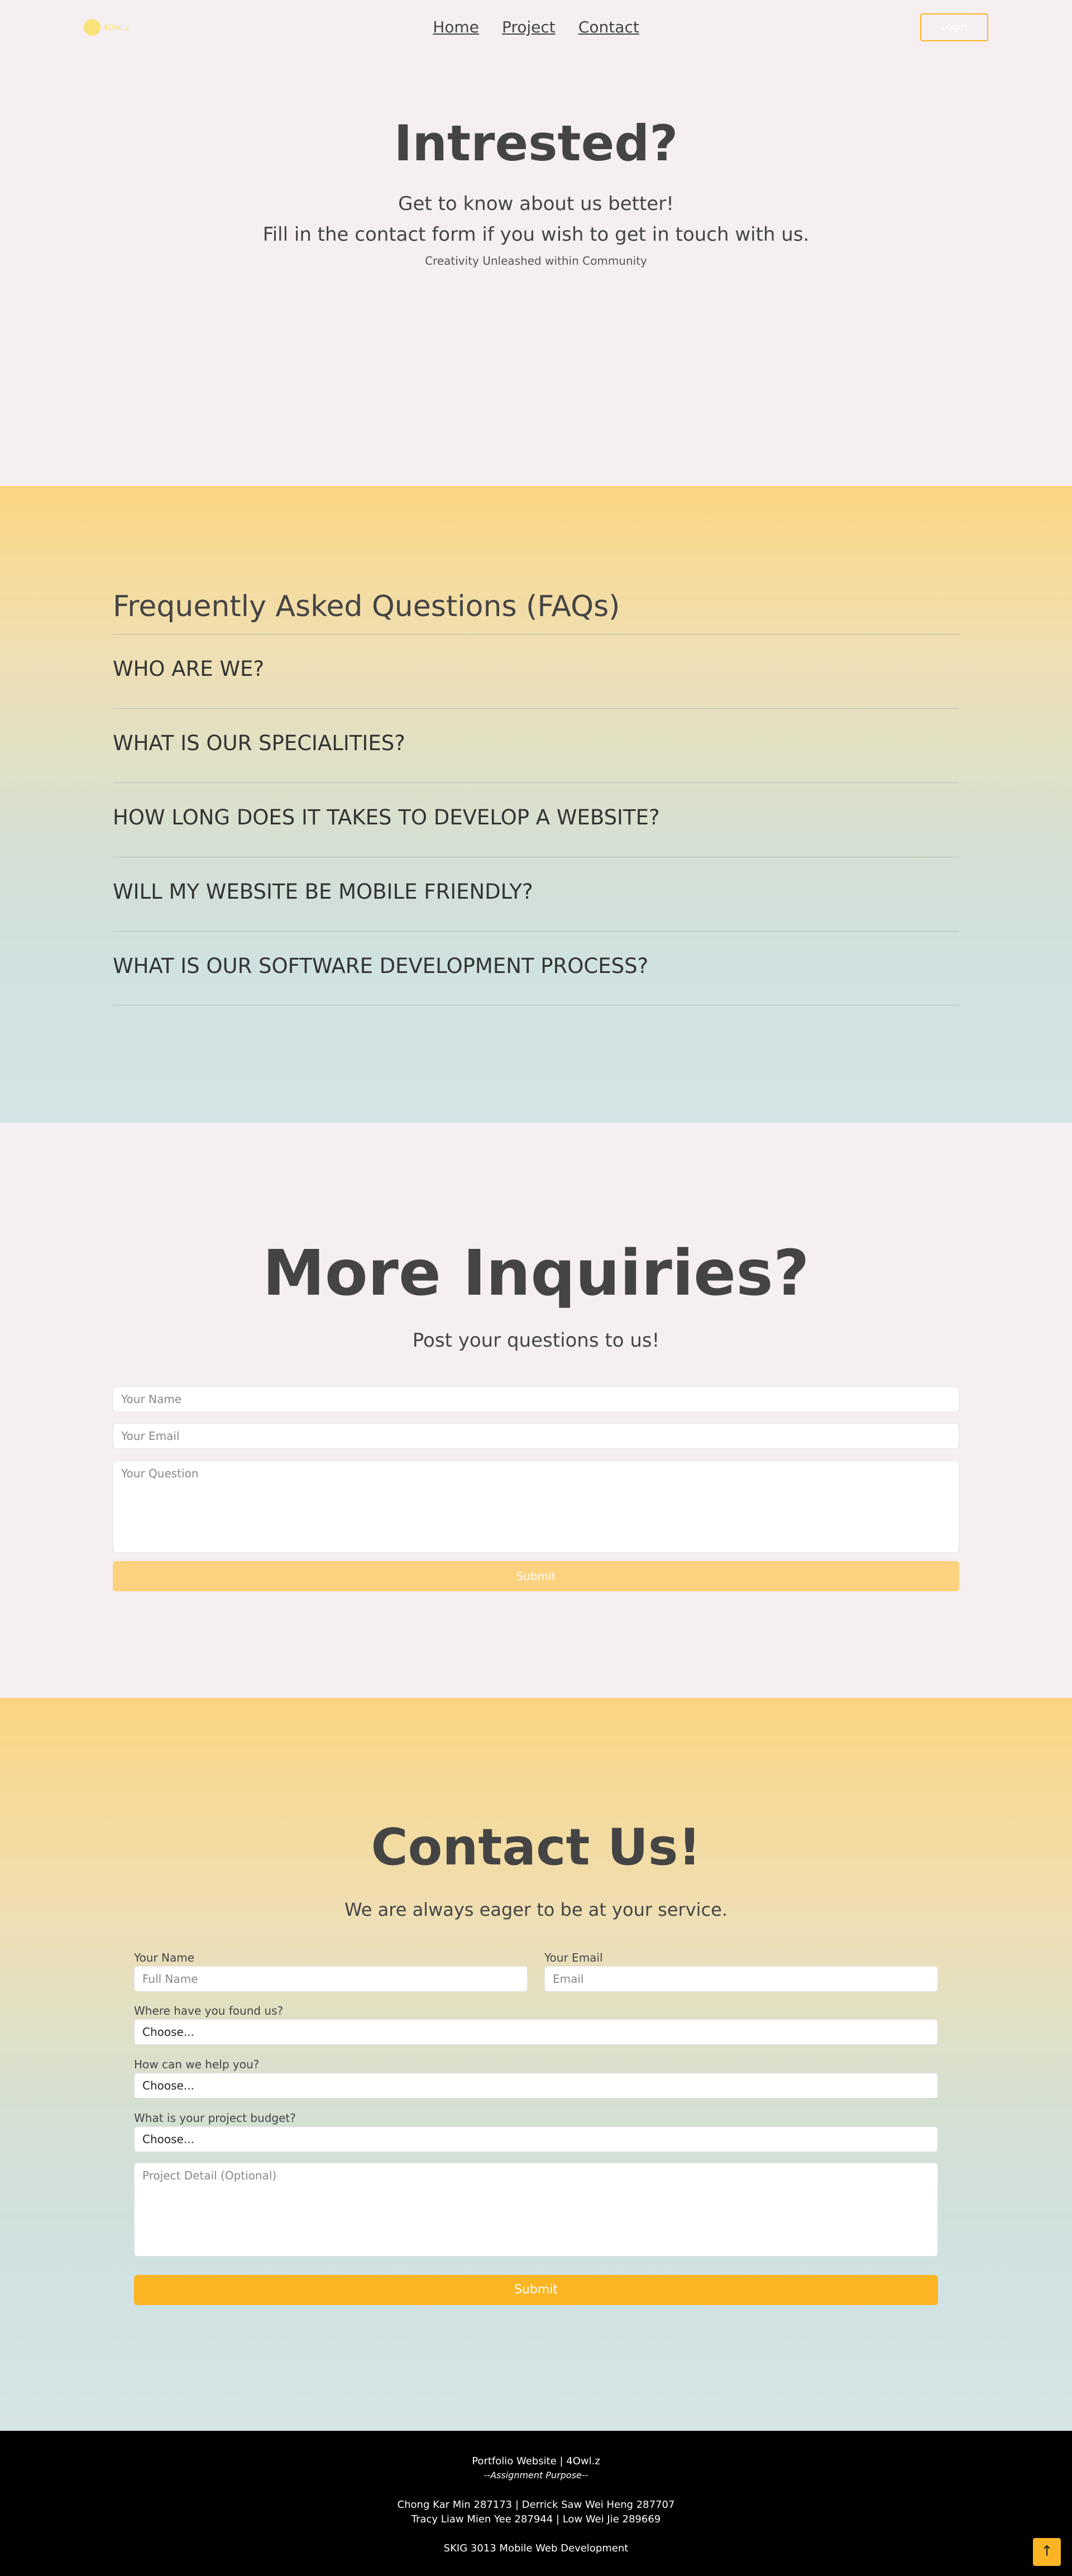 This screenshot has height=2576, width=1072. I want to click on footer-line-1: Portfolio Website | 4Owl.z, so click(536, 2461).